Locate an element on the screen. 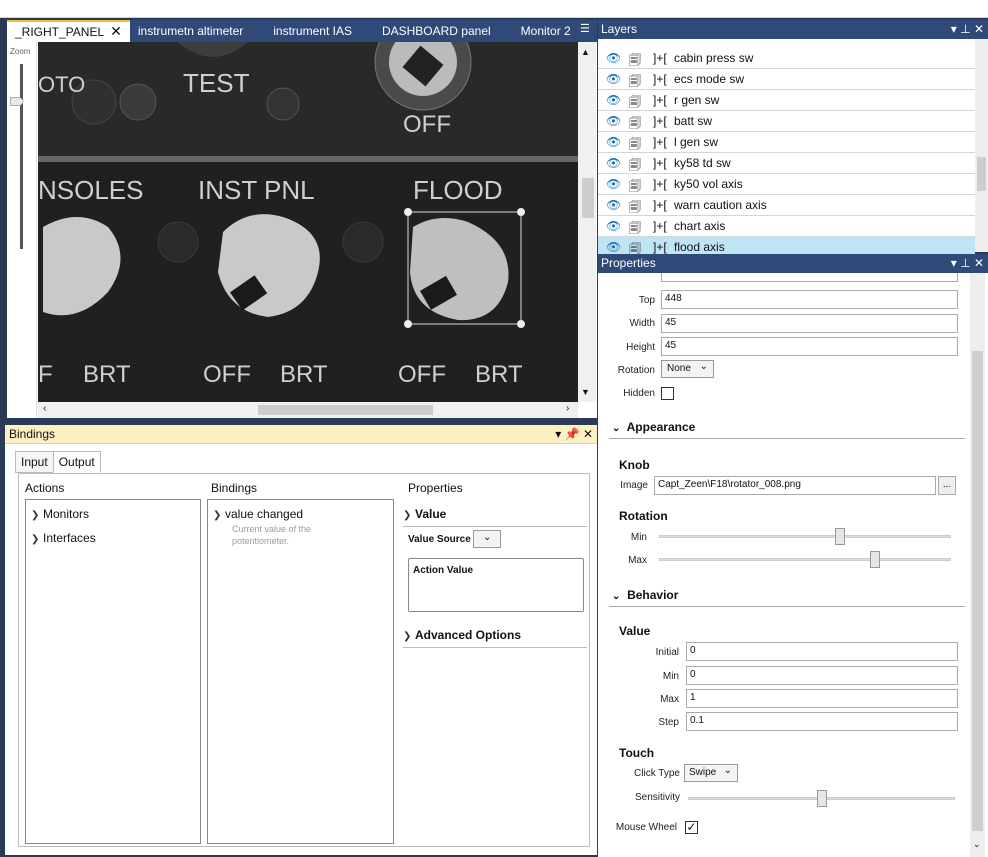 This screenshot has width=988, height=857. tab-ias: instrument IAS is located at coordinates (312, 31).